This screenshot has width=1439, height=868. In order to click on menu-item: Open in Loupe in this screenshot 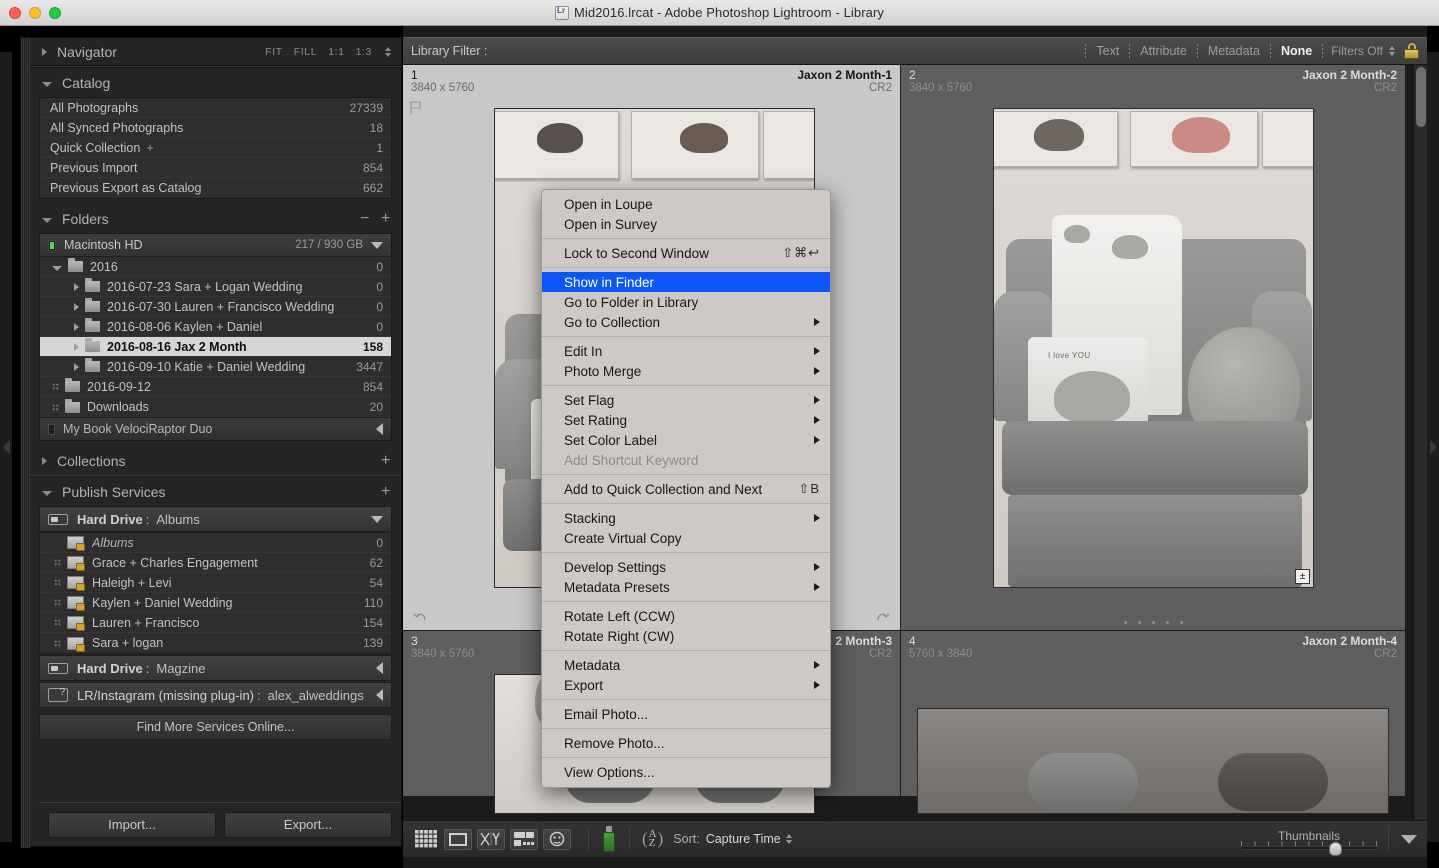, I will do `click(686, 204)`.